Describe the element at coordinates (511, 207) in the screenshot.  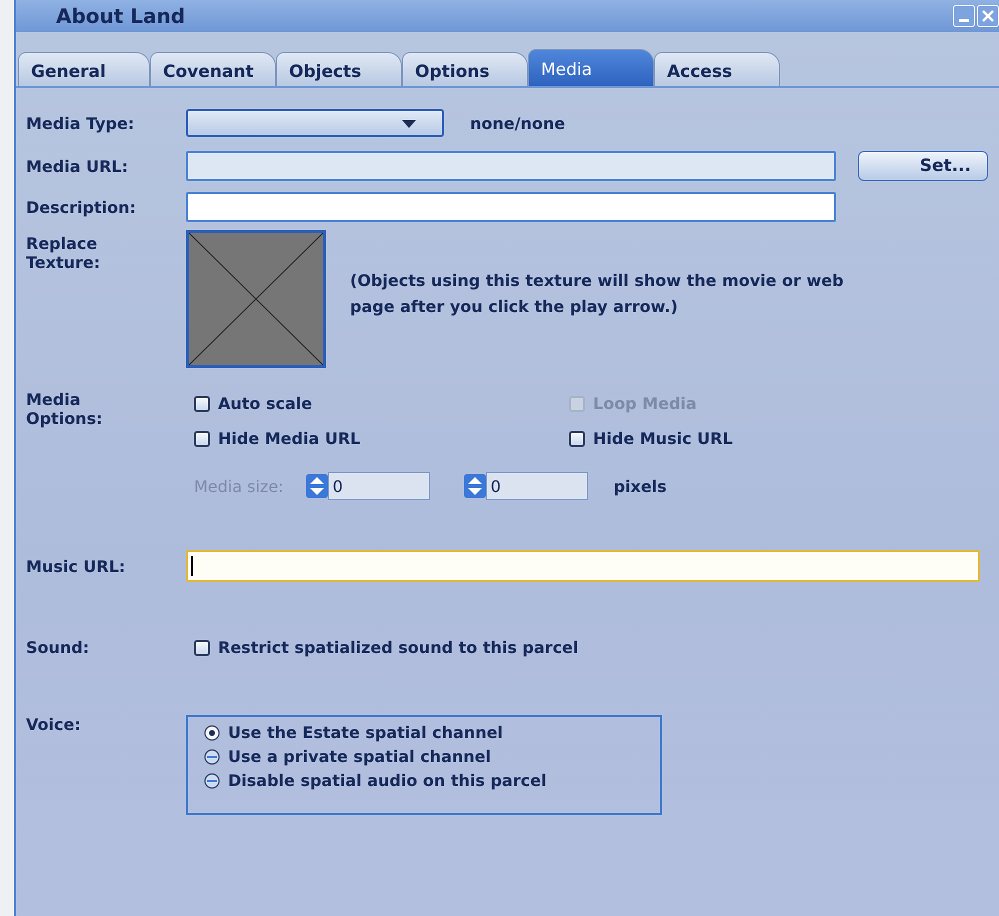
I see `description-field` at that location.